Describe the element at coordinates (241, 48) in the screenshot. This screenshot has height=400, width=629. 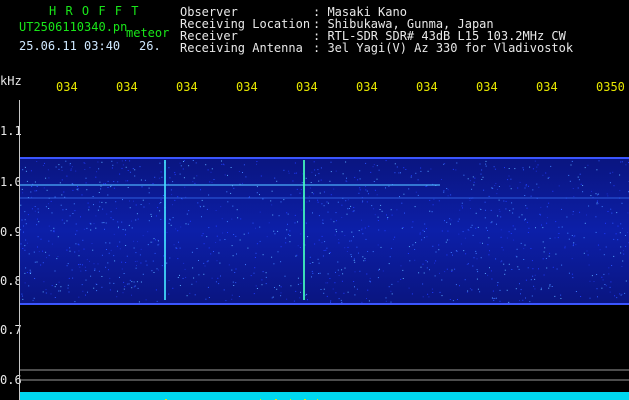
I see `antenna-key: Receiving Antenna` at that location.